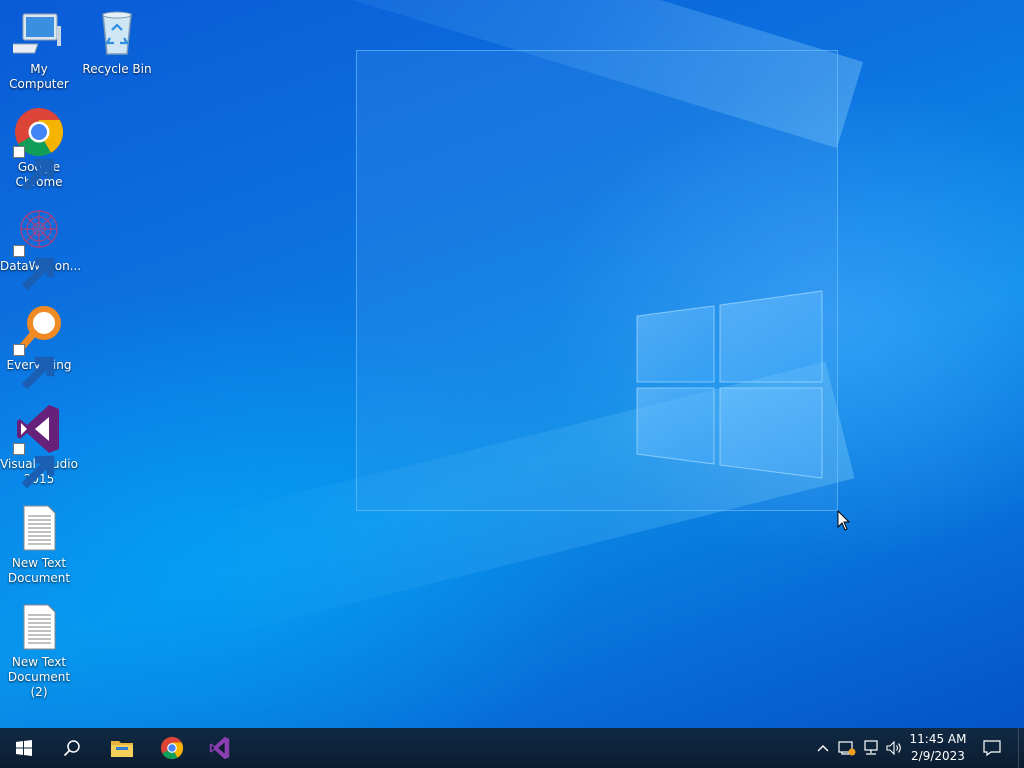 Image resolution: width=1024 pixels, height=768 pixels. I want to click on chevron-up-icon, so click(823, 748).